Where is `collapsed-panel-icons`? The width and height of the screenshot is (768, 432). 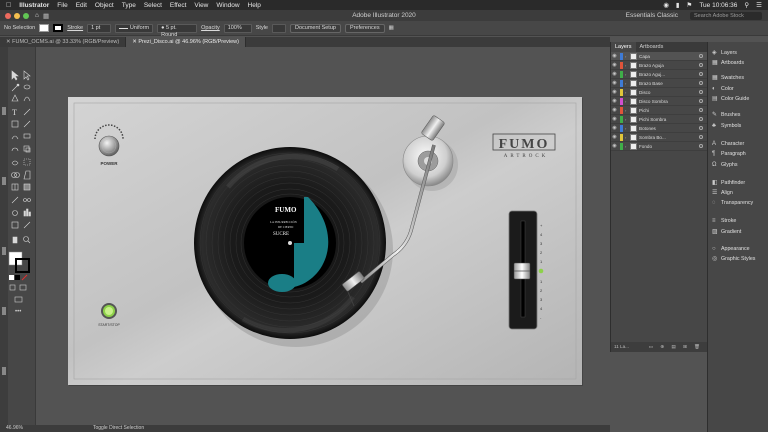 collapsed-panel-icons is located at coordinates (4, 239).